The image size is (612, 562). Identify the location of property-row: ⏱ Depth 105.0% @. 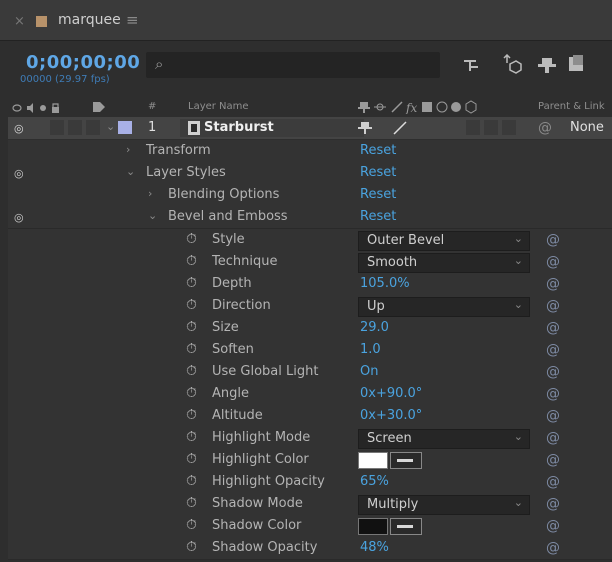
(310, 284).